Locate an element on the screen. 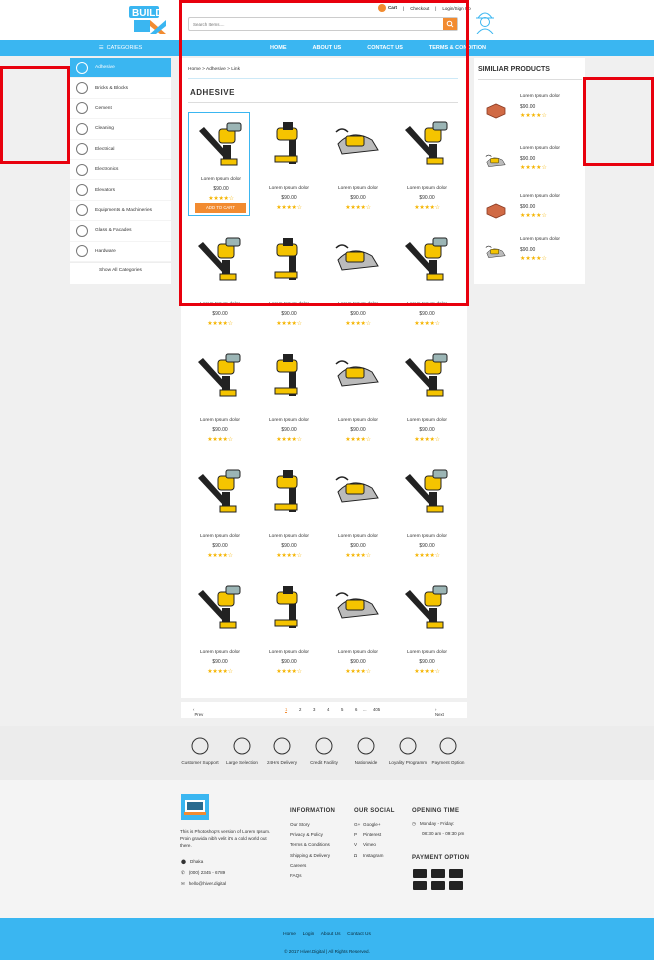 This screenshot has width=654, height=960. info-link: Terms & Conditions is located at coordinates (310, 844).